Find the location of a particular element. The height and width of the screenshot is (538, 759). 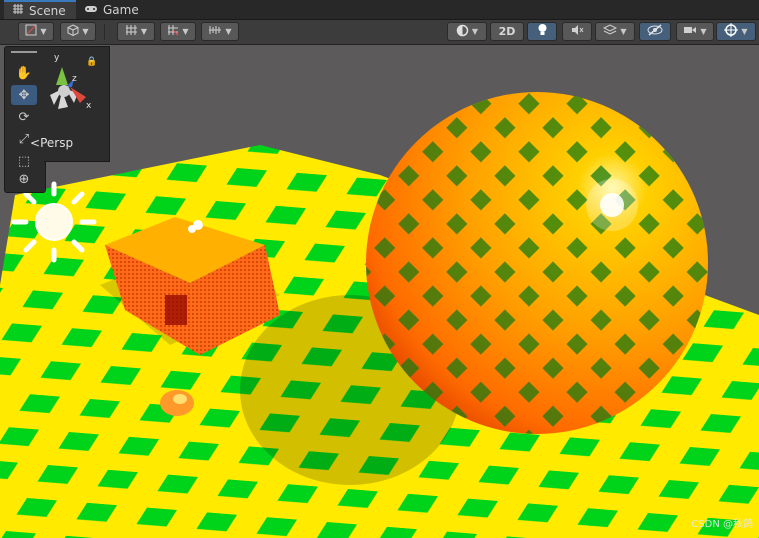

rotate-tool-icon: ⟳ is located at coordinates (24, 117).